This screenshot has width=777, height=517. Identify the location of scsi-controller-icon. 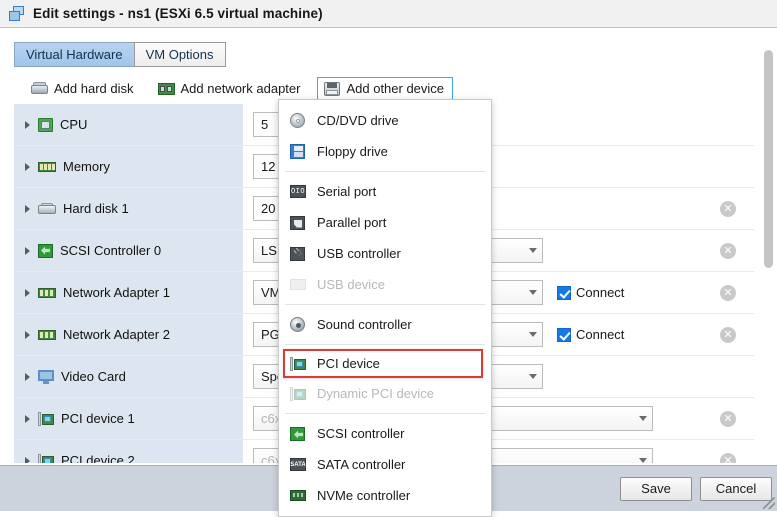
(45, 250).